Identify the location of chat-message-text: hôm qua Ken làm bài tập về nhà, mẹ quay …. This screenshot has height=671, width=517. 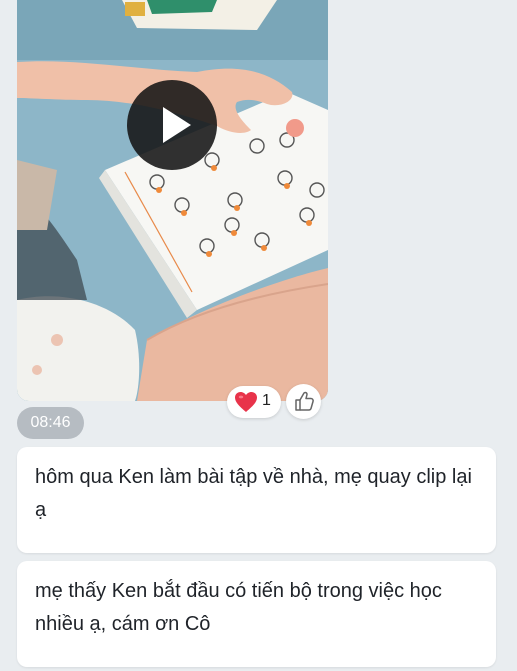
(253, 493).